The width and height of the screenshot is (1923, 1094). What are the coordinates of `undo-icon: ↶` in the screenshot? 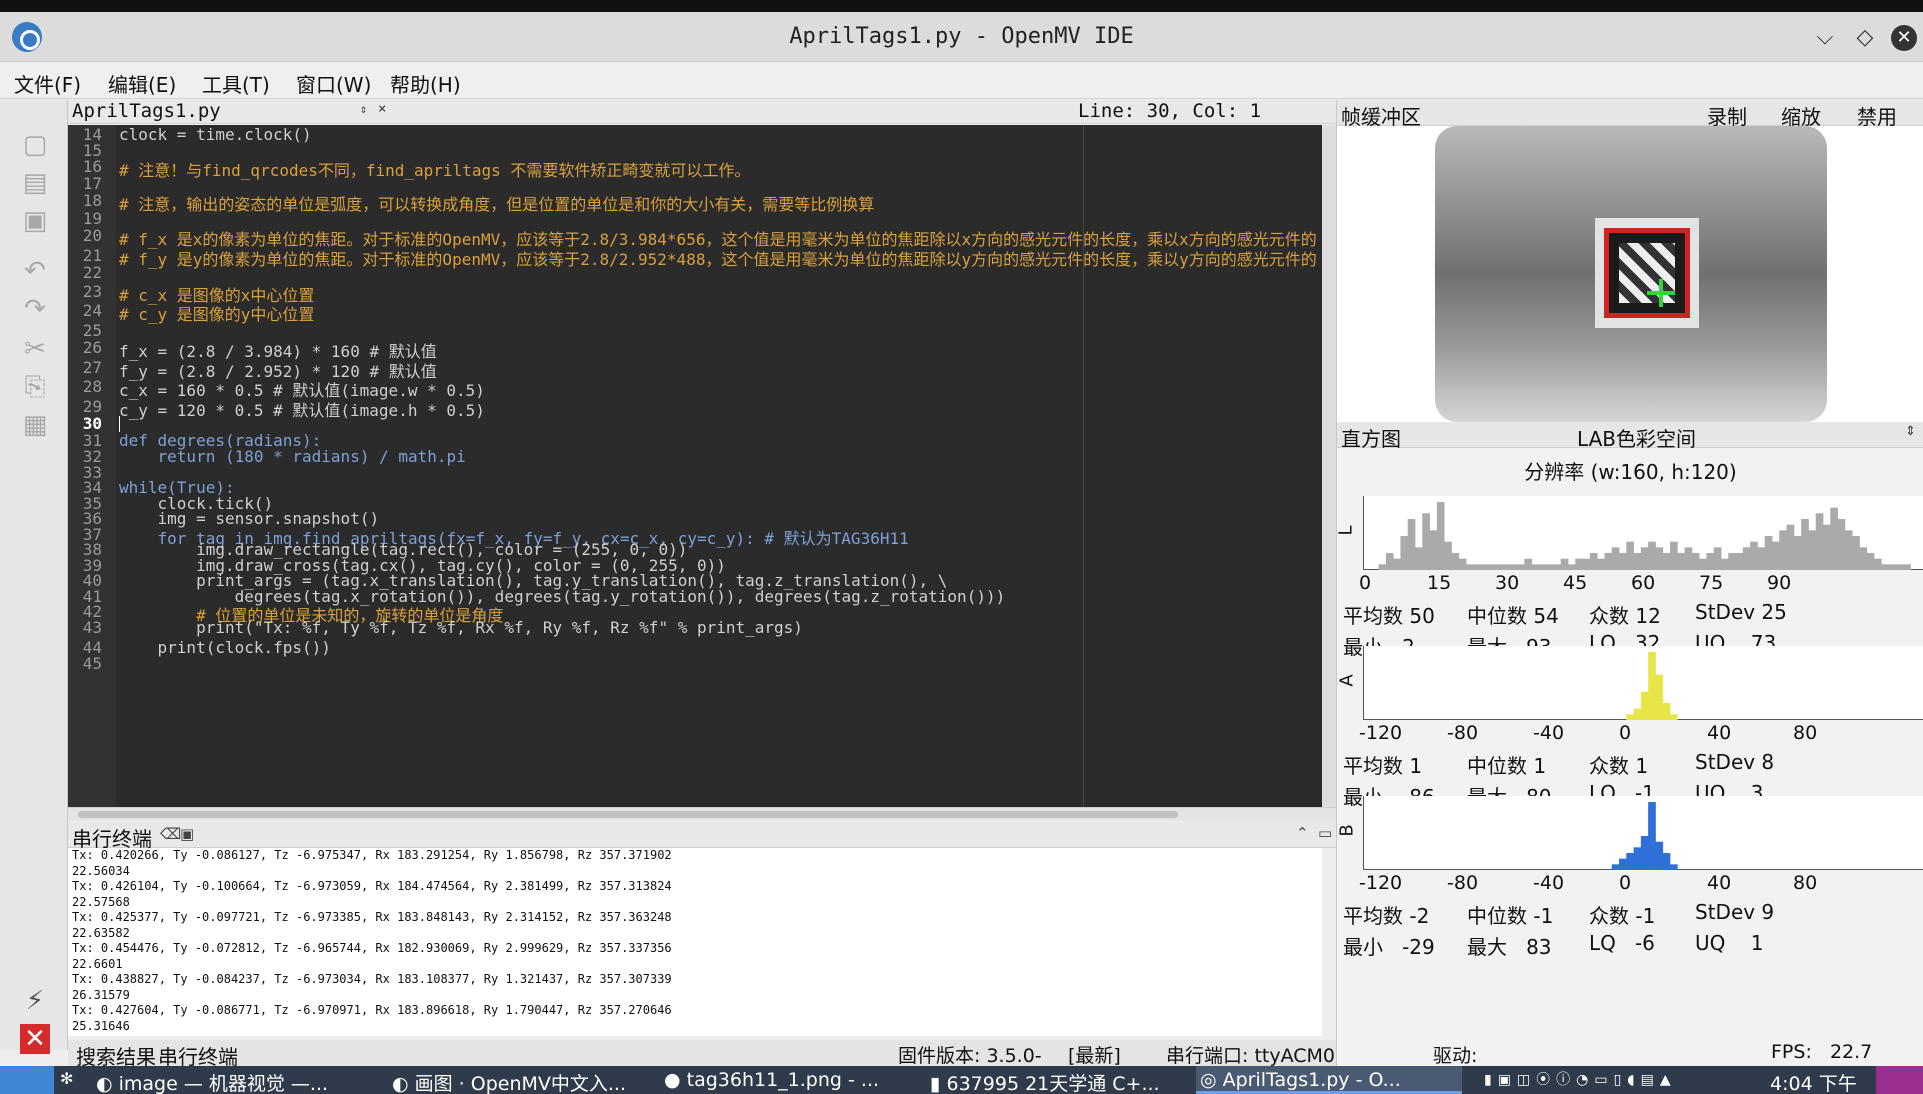 It's located at (35, 271).